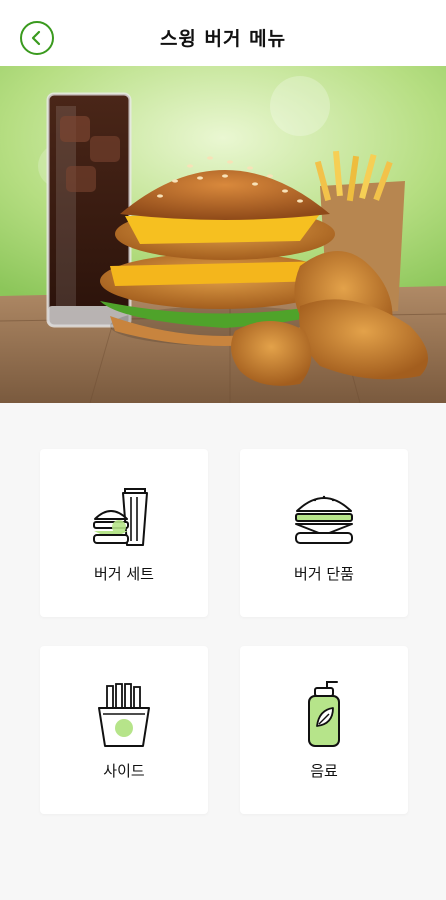  I want to click on menu-card-label: 버거 세트, so click(124, 574).